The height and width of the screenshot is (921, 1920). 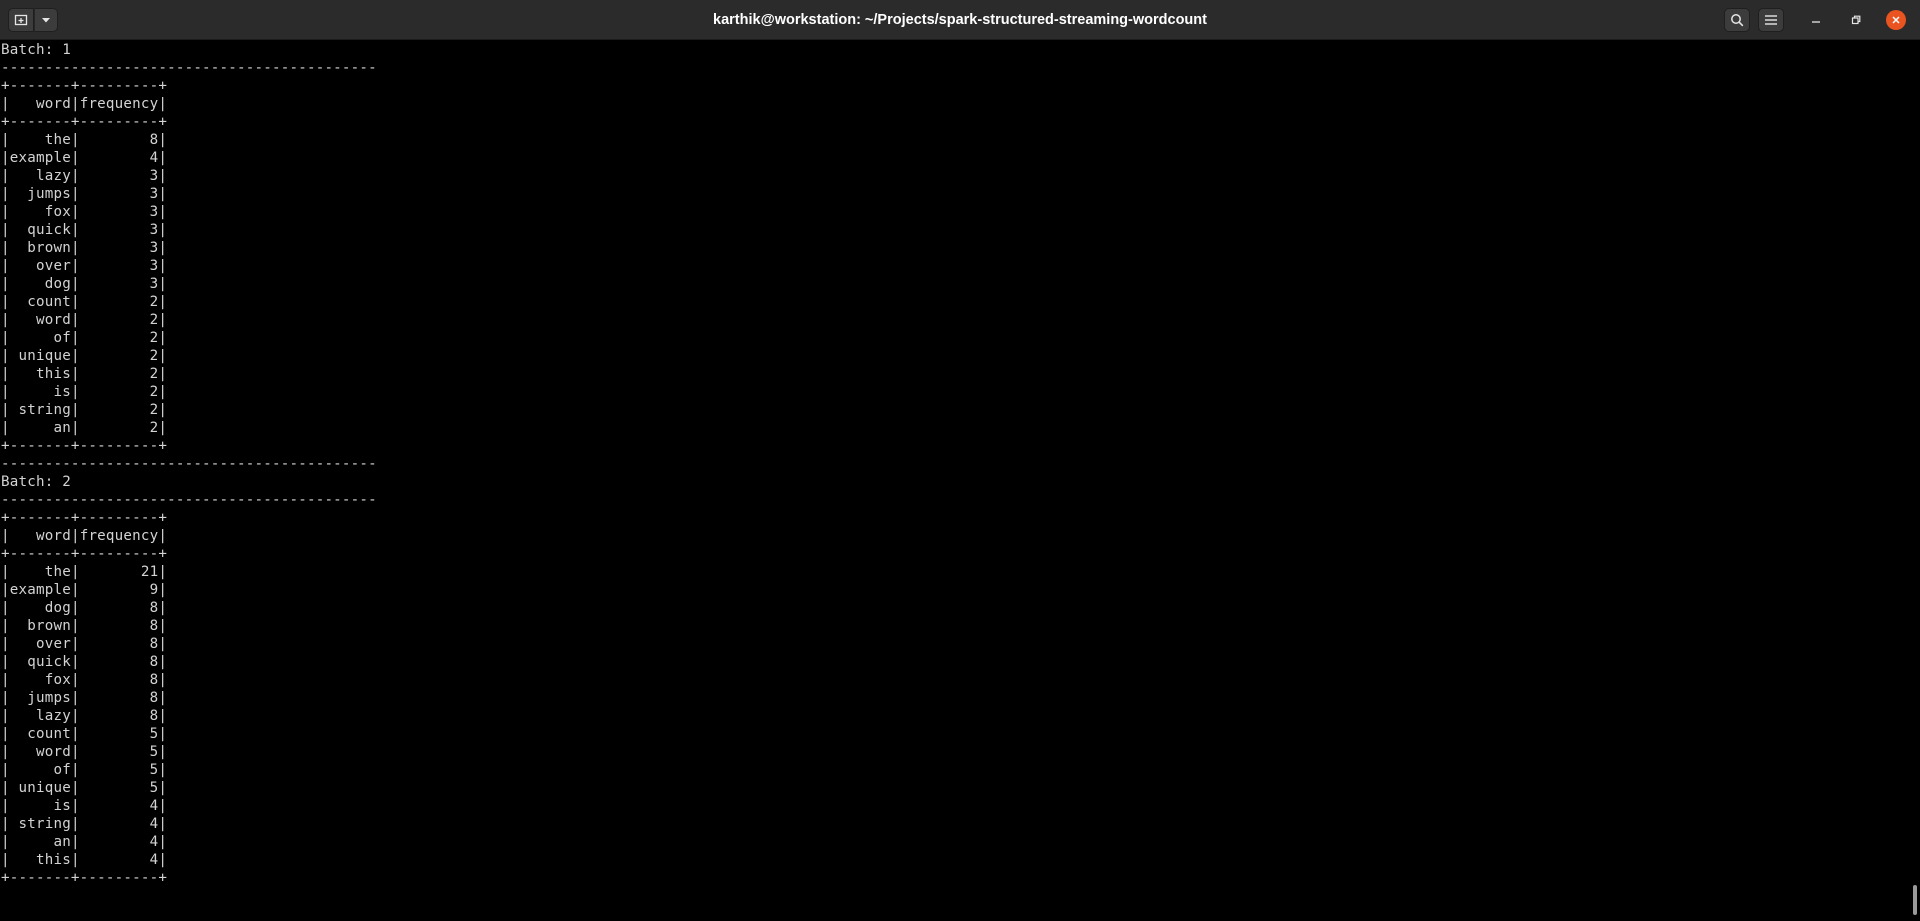 I want to click on table-row: | the| 8|, so click(x=189, y=140).